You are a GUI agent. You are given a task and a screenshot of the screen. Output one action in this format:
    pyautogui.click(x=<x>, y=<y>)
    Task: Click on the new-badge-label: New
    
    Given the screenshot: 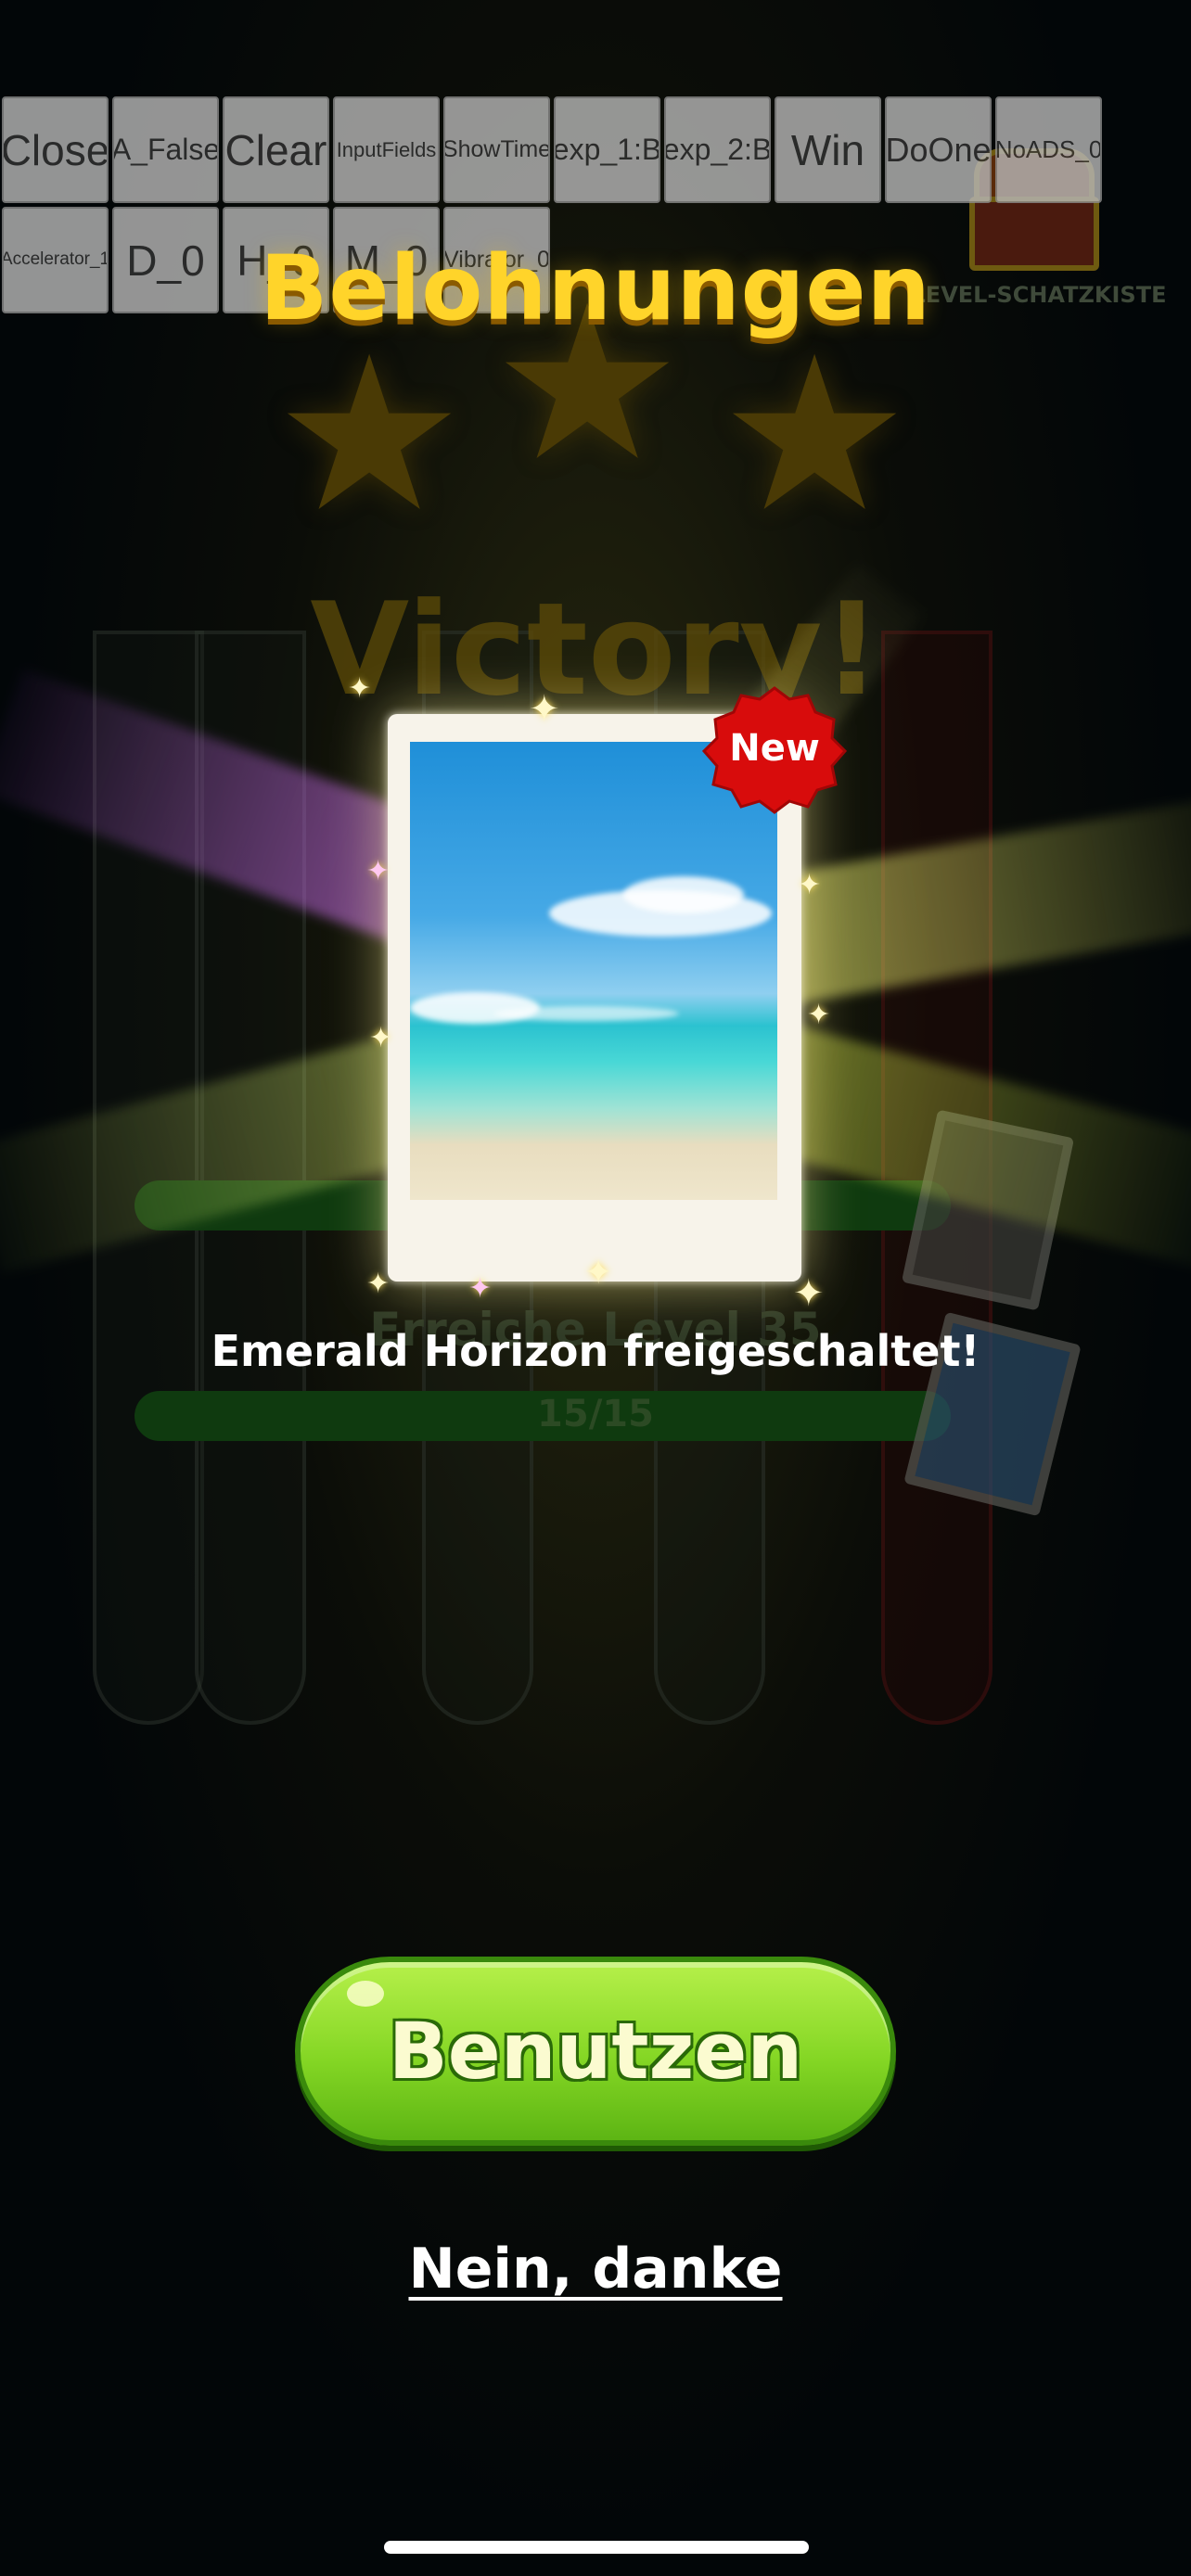 What is the action you would take?
    pyautogui.click(x=775, y=749)
    